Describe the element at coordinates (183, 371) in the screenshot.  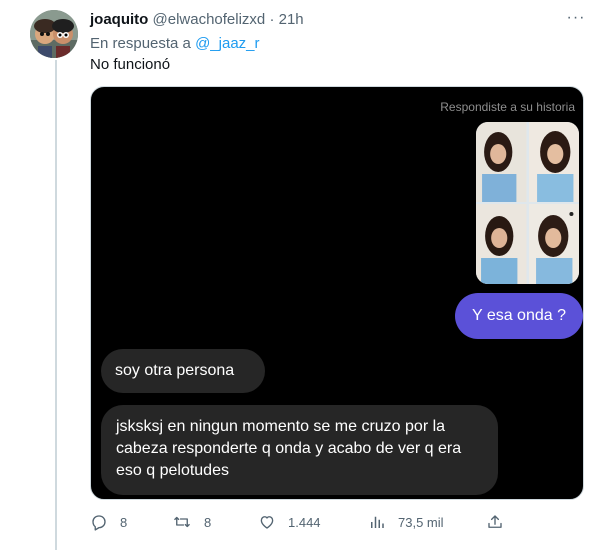
I see `received-message-bubble: soy otra persona` at that location.